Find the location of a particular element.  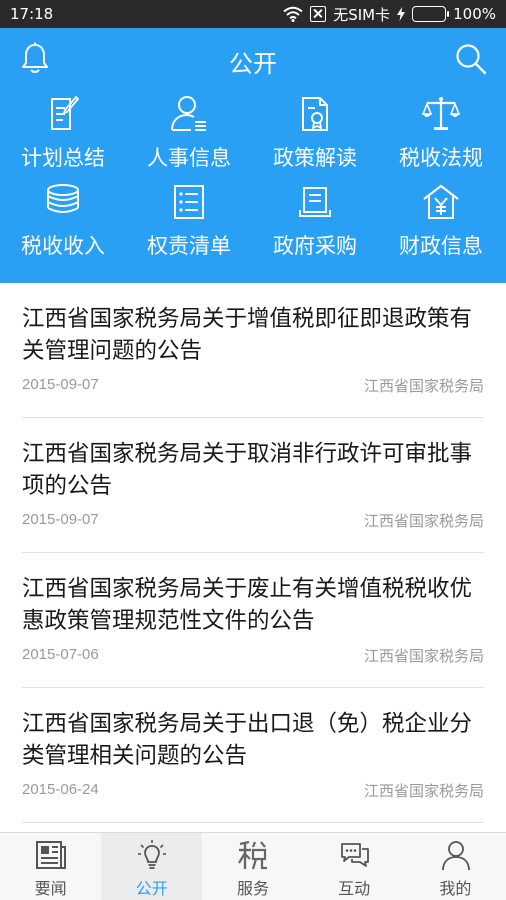

category-label: 计划总结 is located at coordinates (63, 158).